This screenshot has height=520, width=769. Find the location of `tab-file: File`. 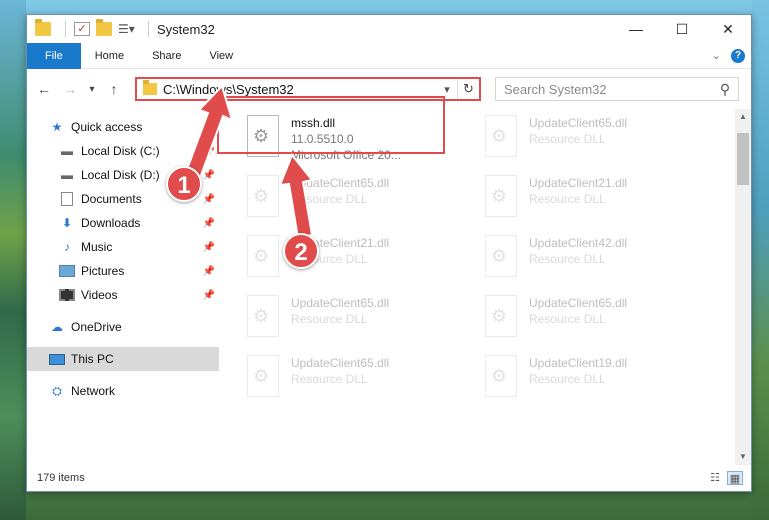

tab-file: File is located at coordinates (54, 55).